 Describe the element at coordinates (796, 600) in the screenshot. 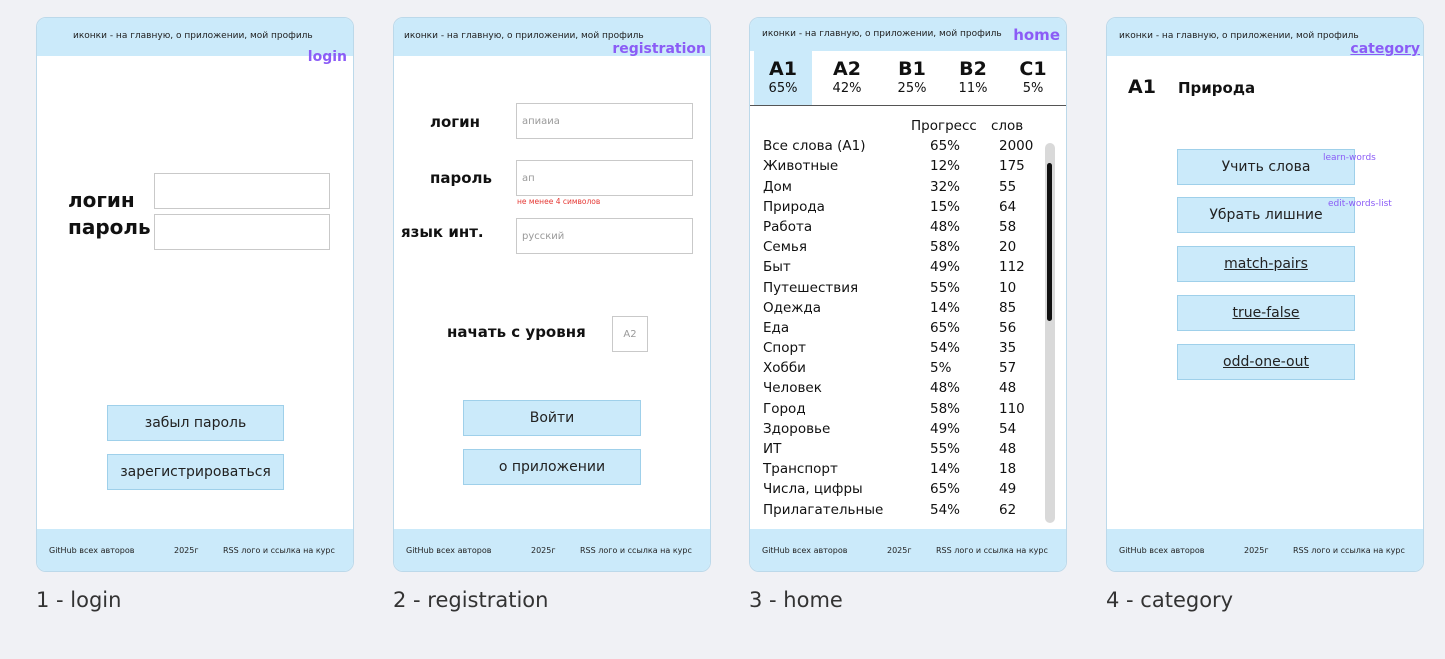

I see `caption-home: 3 - home` at that location.